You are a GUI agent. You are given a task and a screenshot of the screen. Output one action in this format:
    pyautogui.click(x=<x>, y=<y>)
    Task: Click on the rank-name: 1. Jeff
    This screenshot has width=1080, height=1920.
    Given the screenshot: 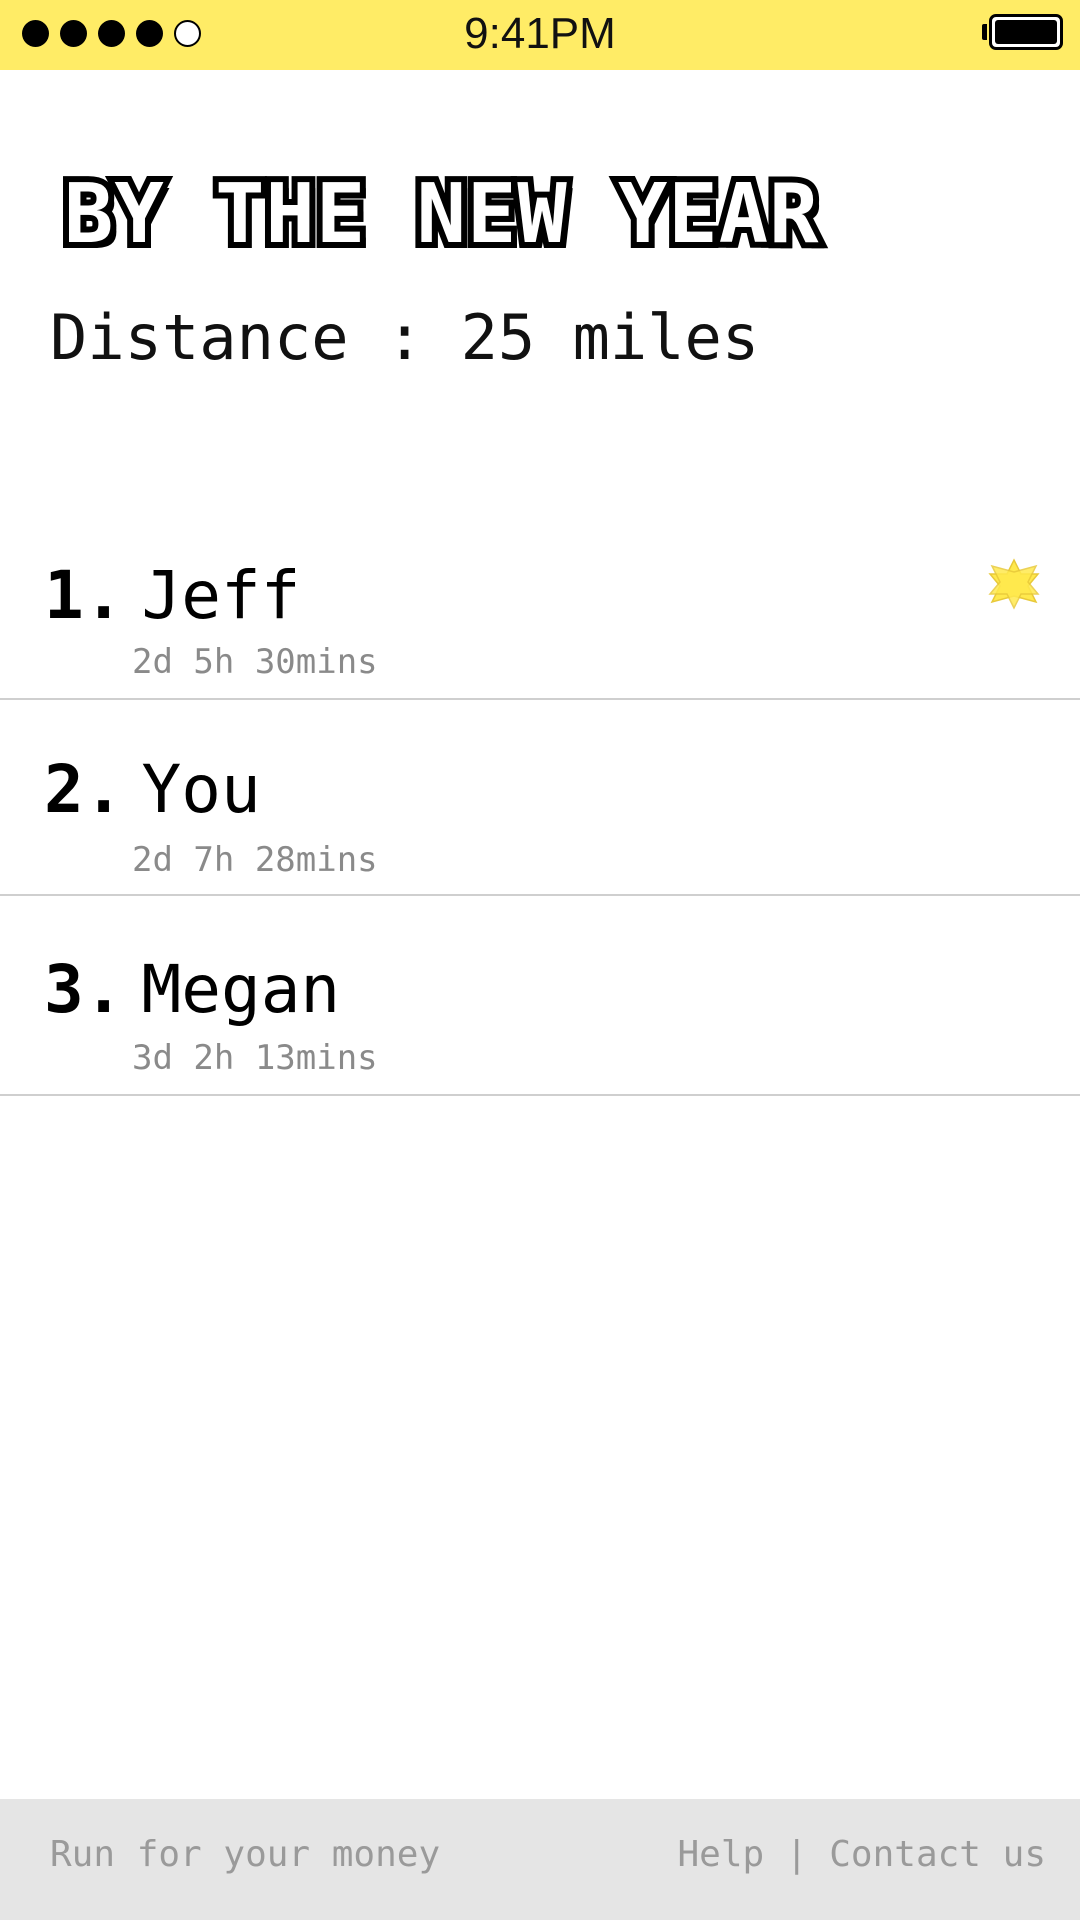 What is the action you would take?
    pyautogui.click(x=172, y=596)
    